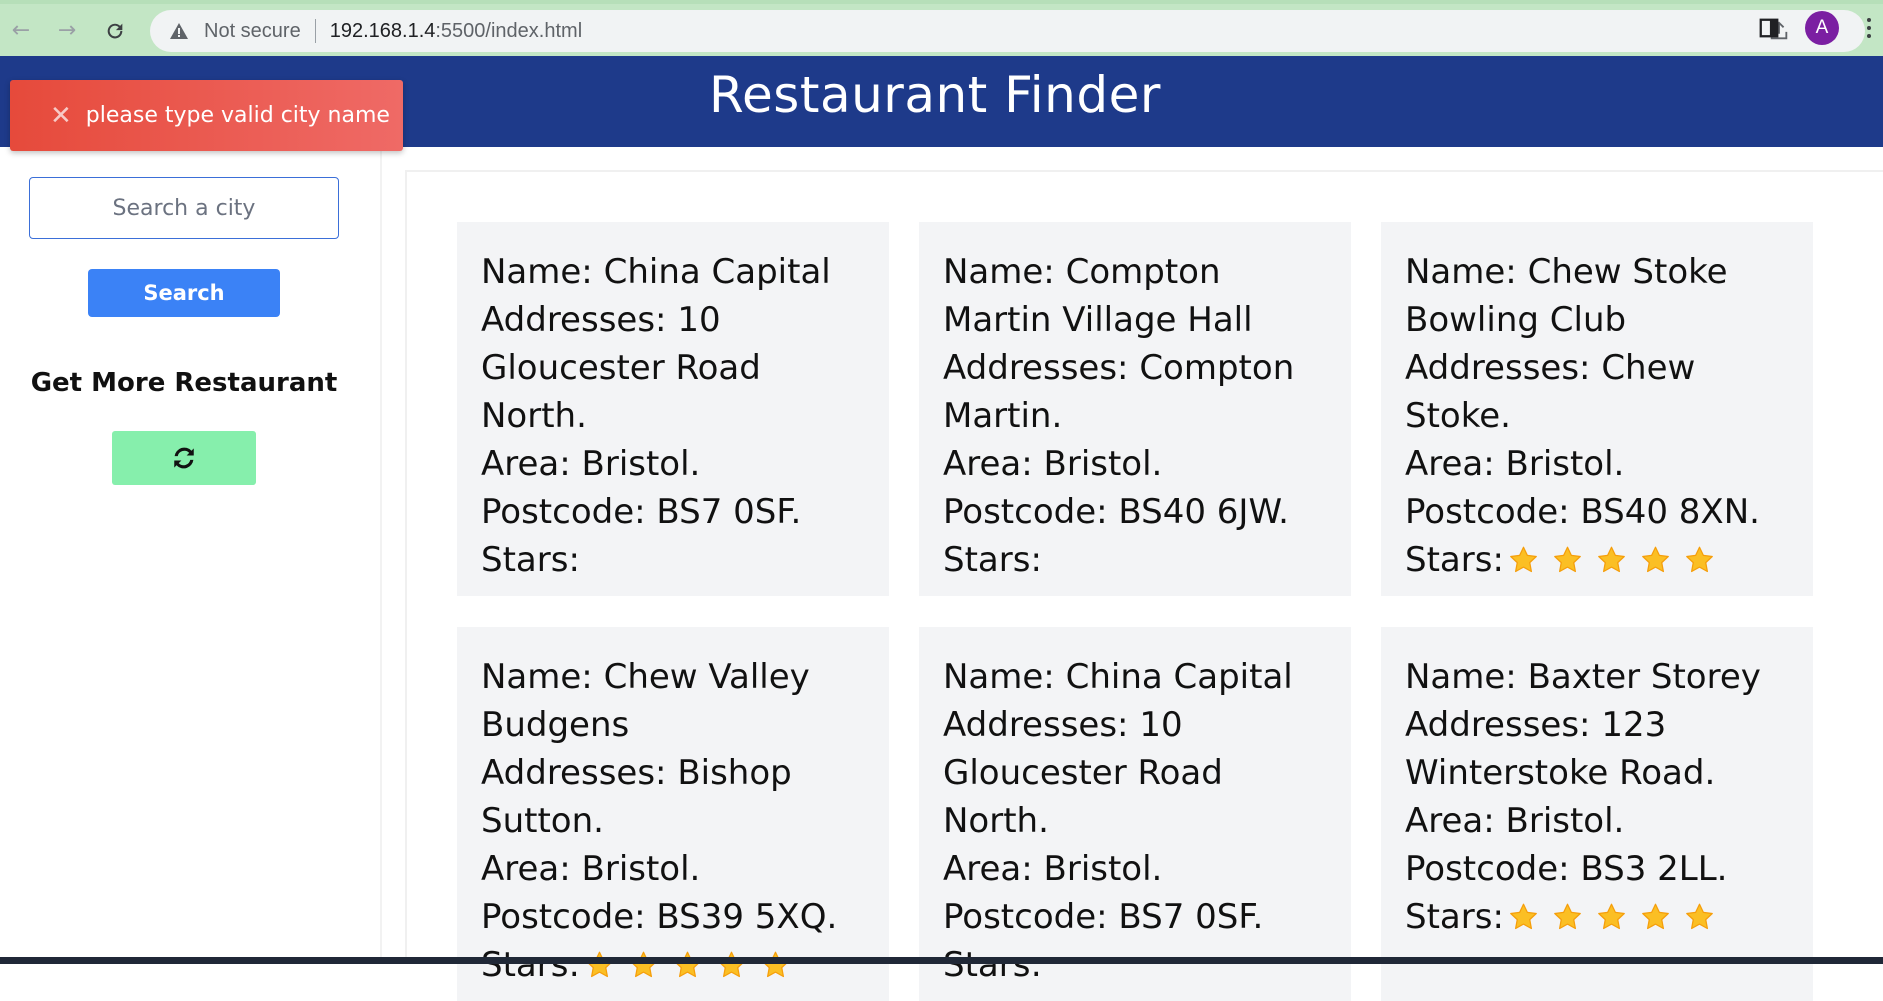 This screenshot has width=1883, height=1001. Describe the element at coordinates (1597, 392) in the screenshot. I see `address-line: Addresses: Chew Stoke.` at that location.